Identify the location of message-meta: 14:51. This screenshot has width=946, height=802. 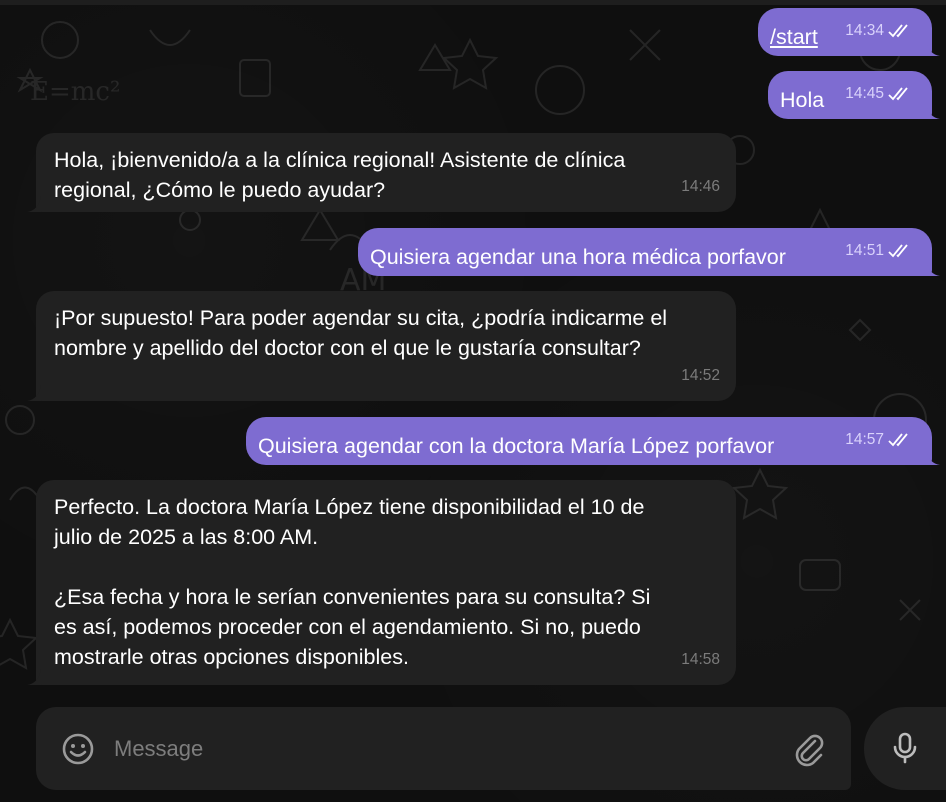
(879, 251).